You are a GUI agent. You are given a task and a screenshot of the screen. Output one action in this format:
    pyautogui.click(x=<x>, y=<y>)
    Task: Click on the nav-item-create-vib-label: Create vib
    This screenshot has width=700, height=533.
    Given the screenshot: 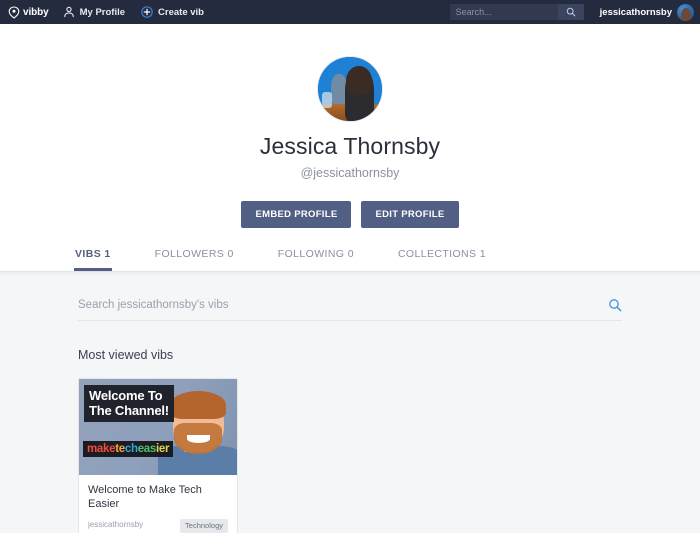 What is the action you would take?
    pyautogui.click(x=181, y=12)
    